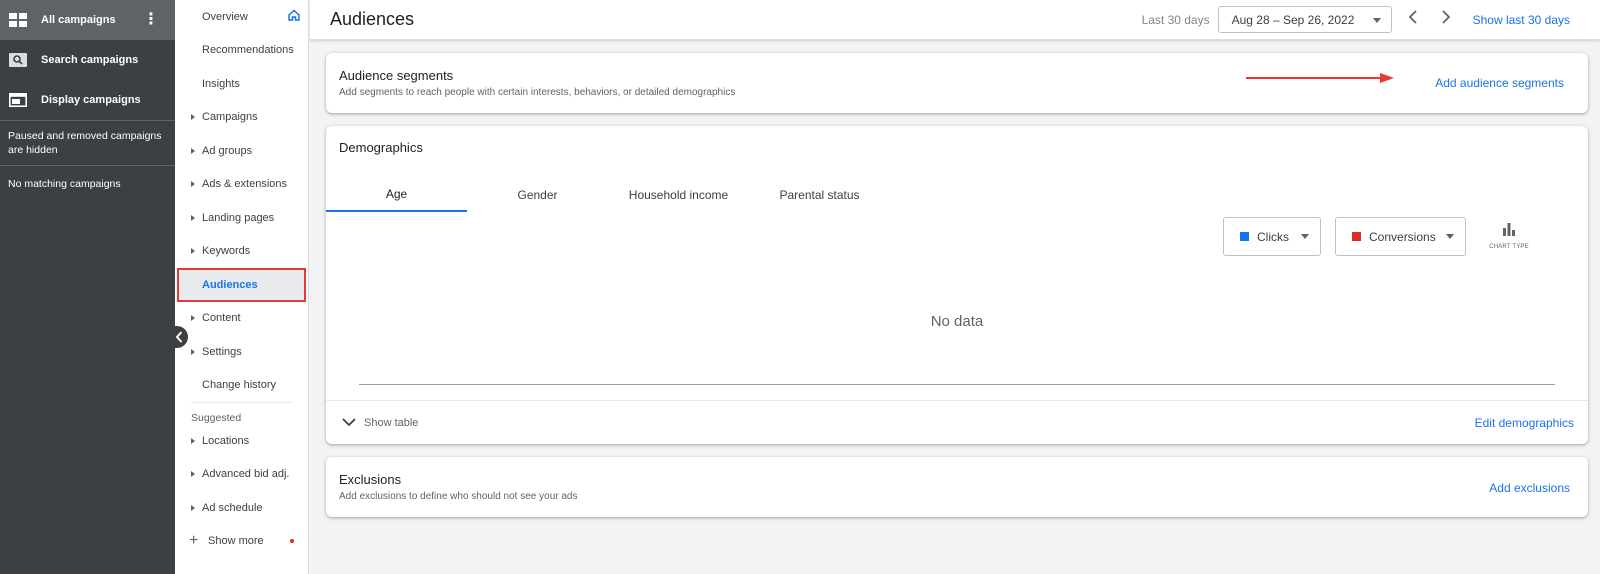  I want to click on search-campaigns-item: Search campaigns, so click(87, 60).